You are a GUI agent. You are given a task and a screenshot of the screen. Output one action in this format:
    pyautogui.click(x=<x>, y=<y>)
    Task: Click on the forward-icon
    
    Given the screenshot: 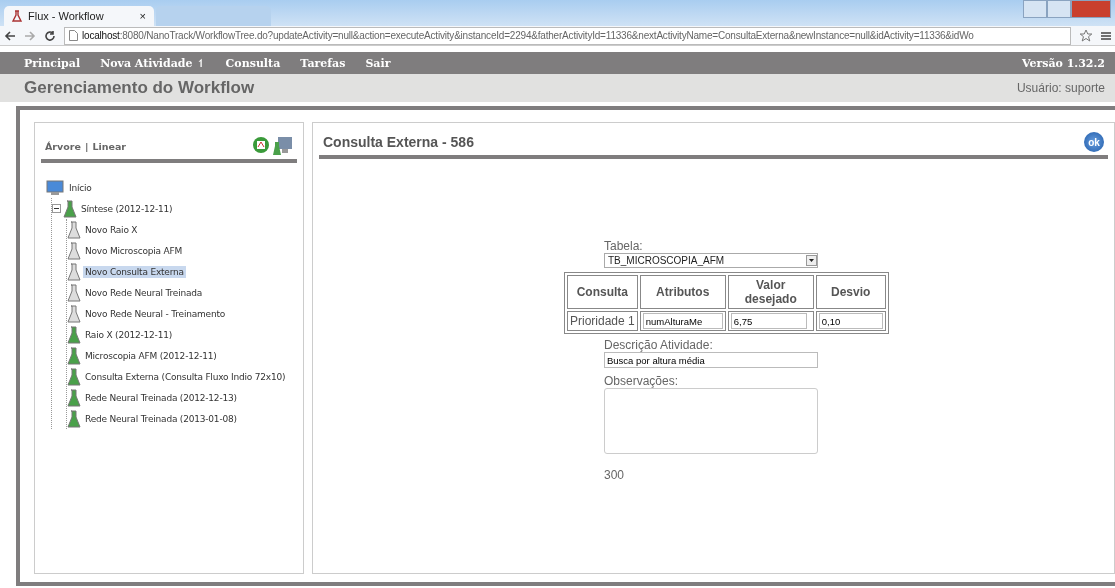 What is the action you would take?
    pyautogui.click(x=30, y=35)
    